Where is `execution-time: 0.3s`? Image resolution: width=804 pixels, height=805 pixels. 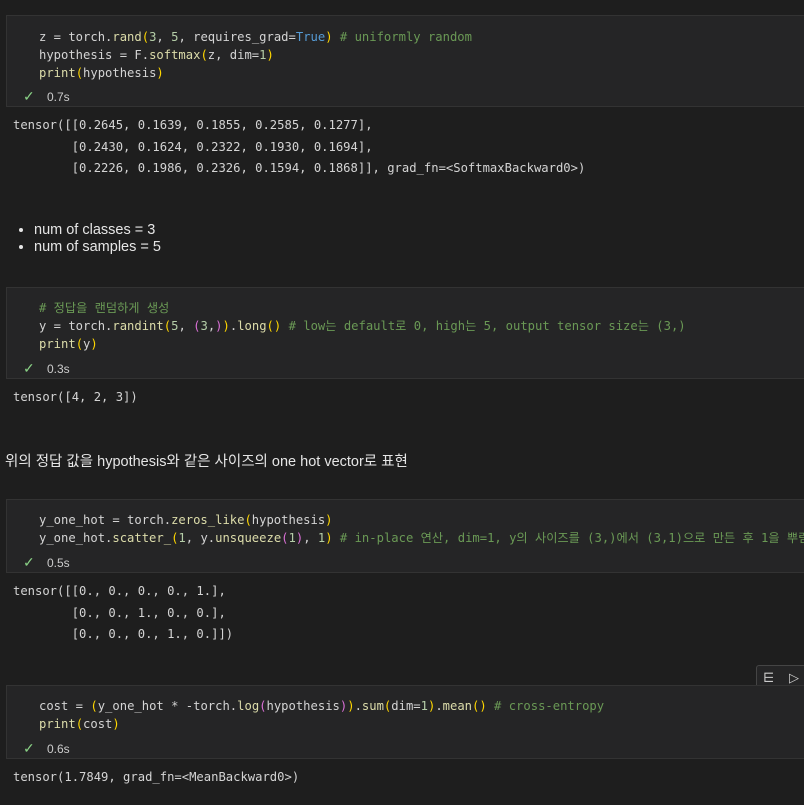
execution-time: 0.3s is located at coordinates (58, 368).